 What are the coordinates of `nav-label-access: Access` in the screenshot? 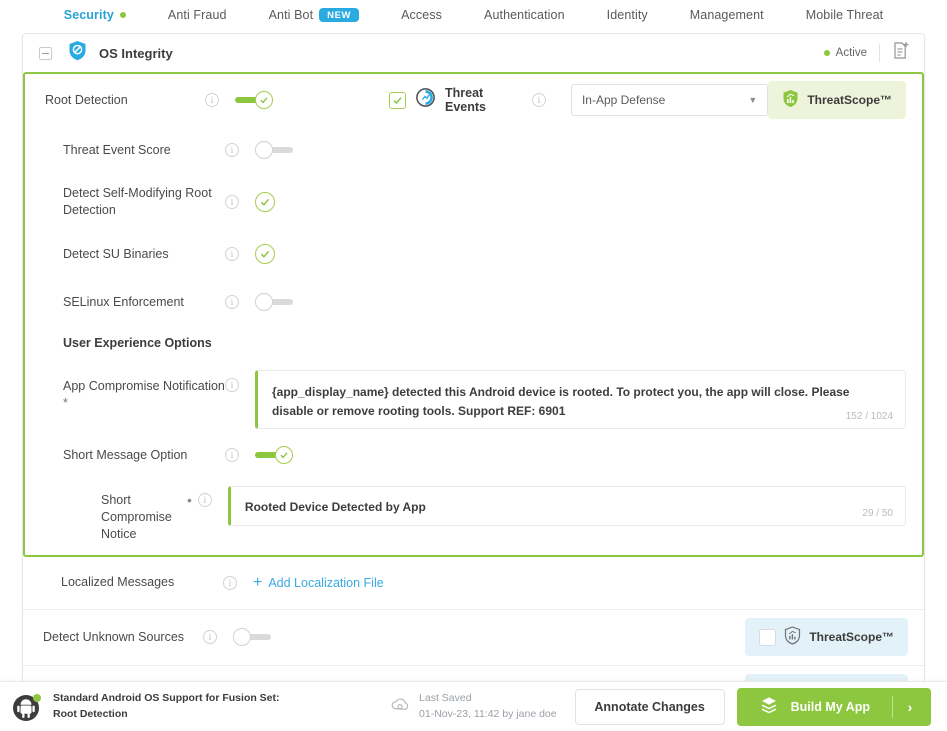 It's located at (422, 15).